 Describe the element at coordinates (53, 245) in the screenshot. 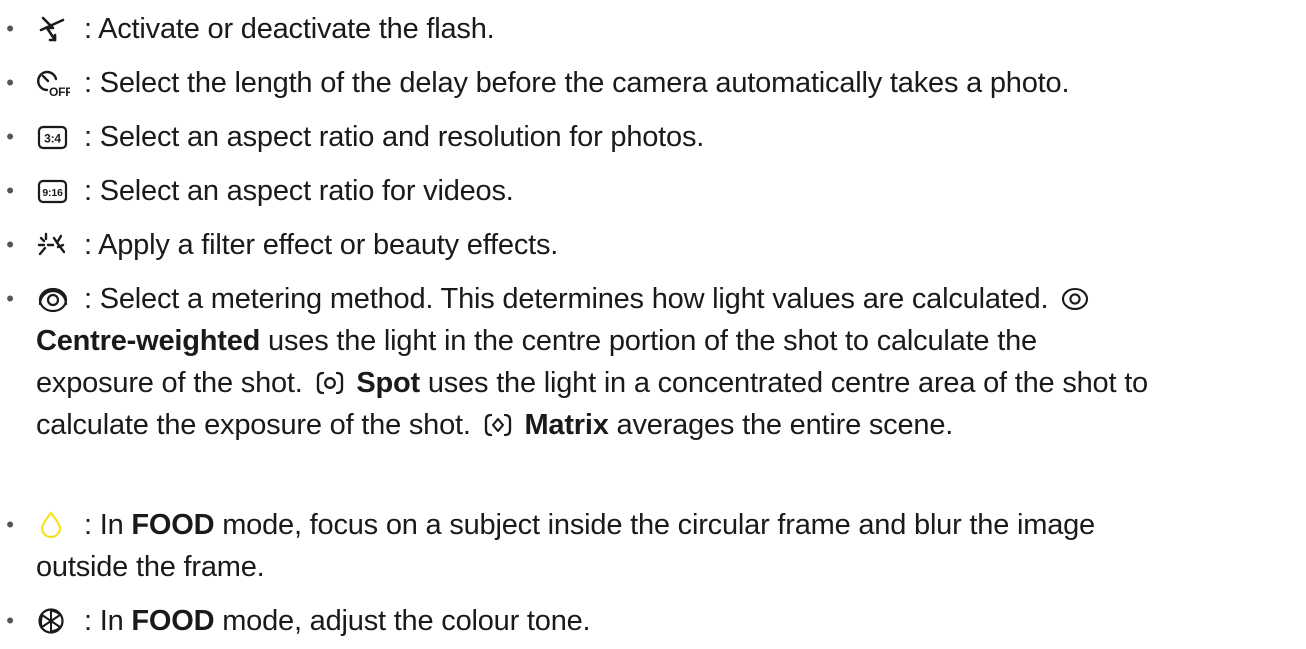

I see `filter-effects-icon` at that location.